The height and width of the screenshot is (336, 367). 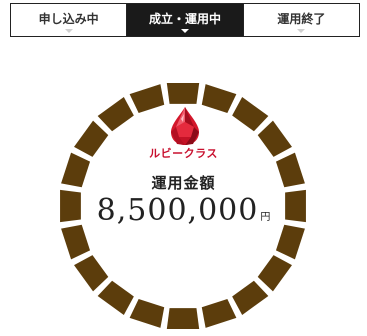 What do you see at coordinates (185, 126) in the screenshot?
I see `ruby-gem-icon` at bounding box center [185, 126].